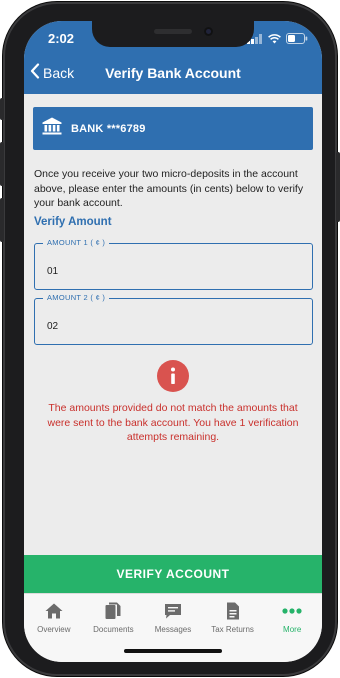 The image size is (340, 678). What do you see at coordinates (52, 128) in the screenshot?
I see `bank-icon` at bounding box center [52, 128].